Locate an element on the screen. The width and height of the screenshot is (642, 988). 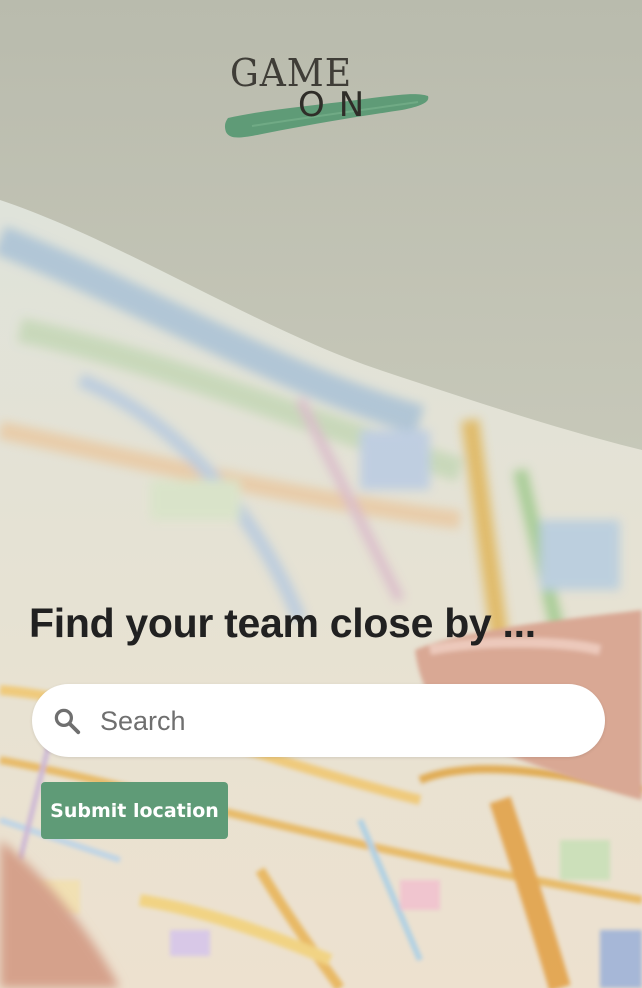
logo-text-on: ON is located at coordinates (338, 105).